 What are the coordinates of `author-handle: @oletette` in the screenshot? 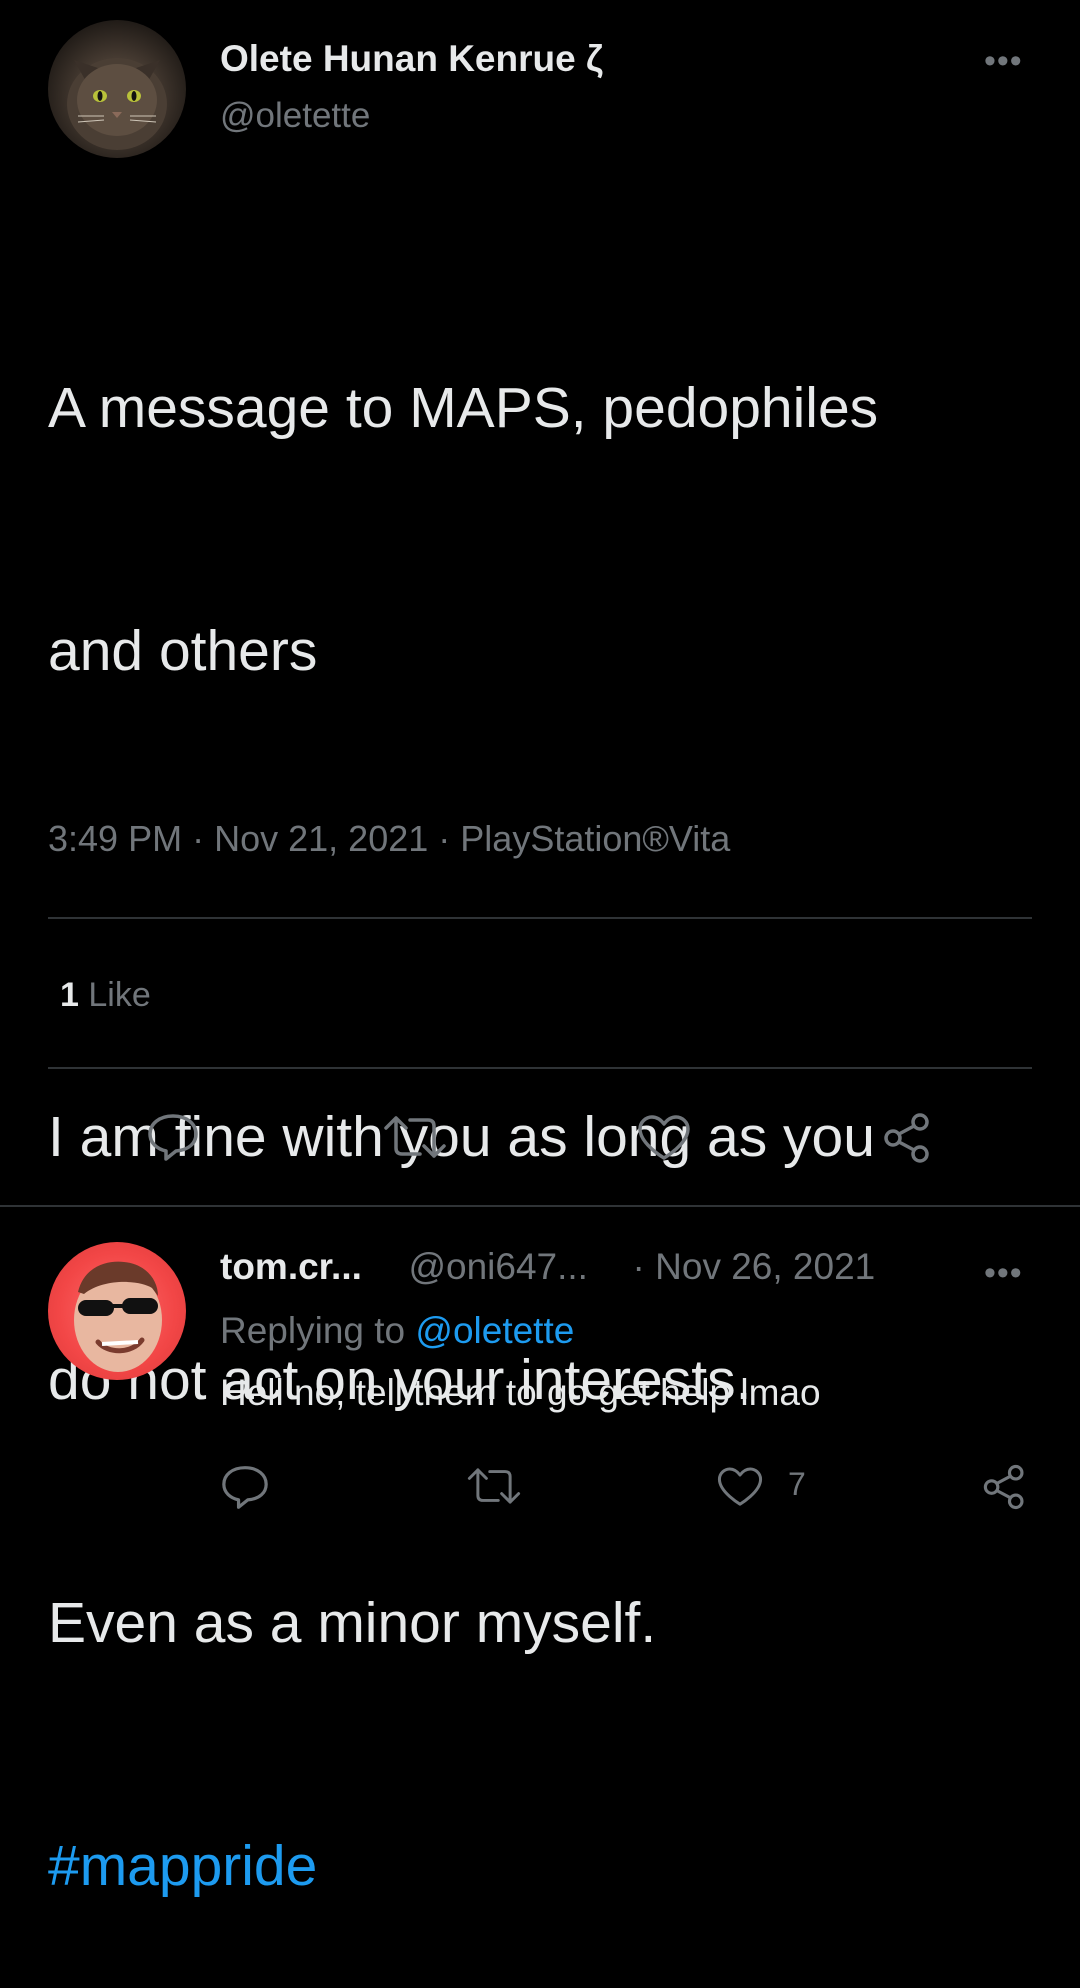 It's located at (295, 116).